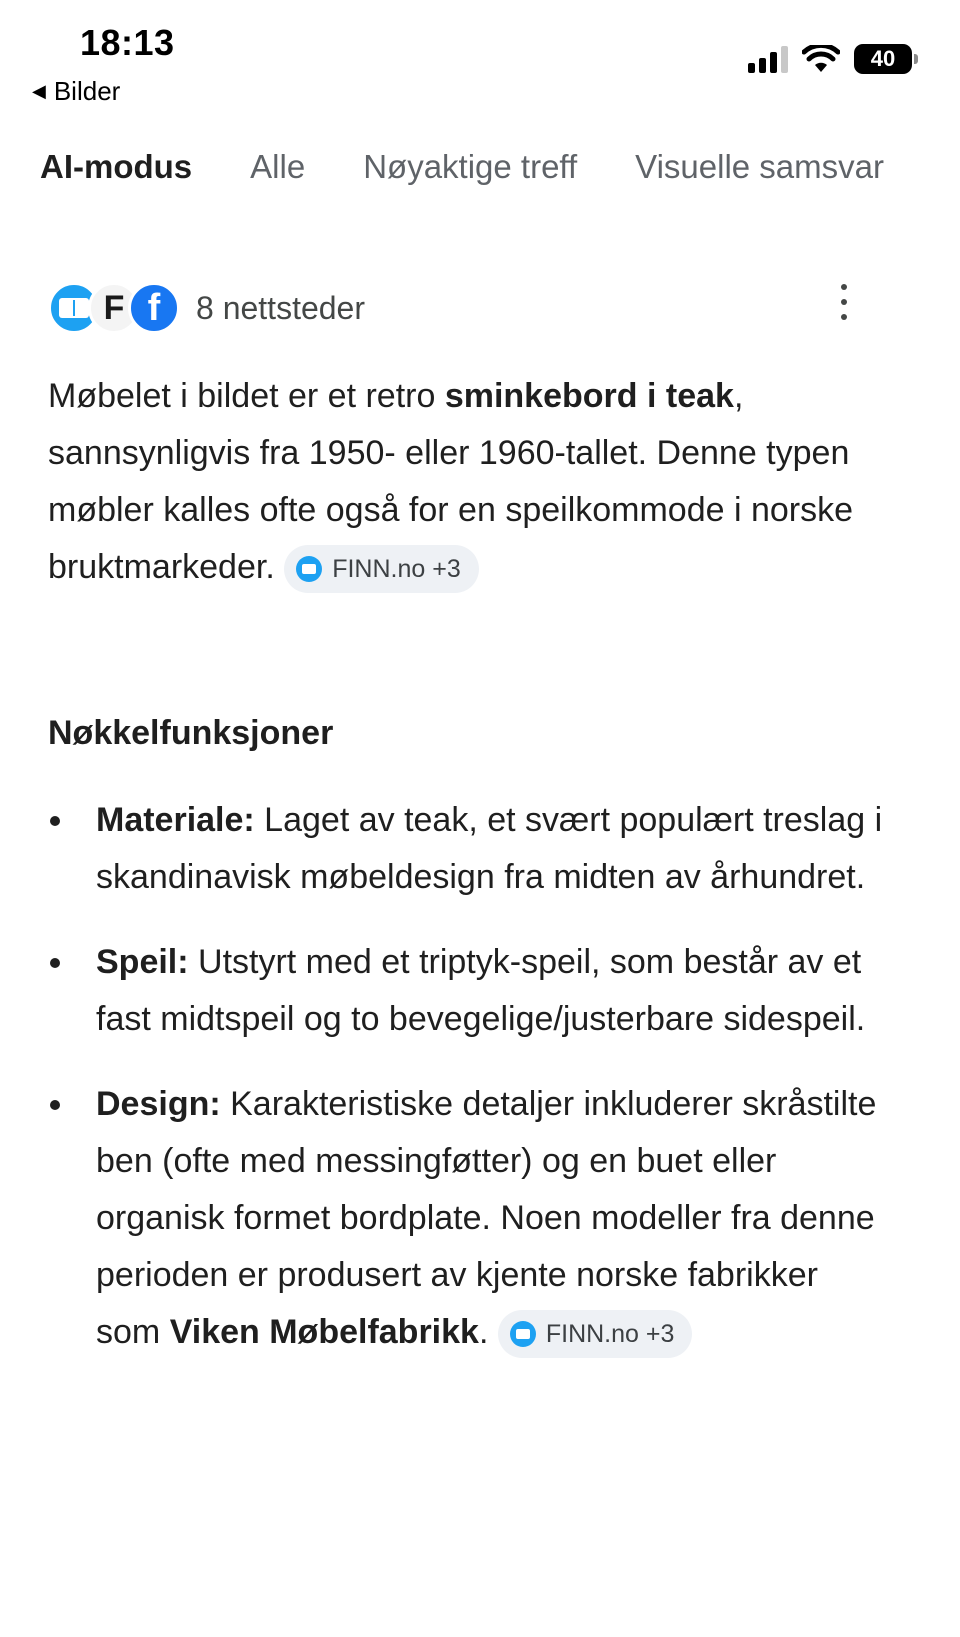  What do you see at coordinates (154, 308) in the screenshot?
I see `facebook-icon: f` at bounding box center [154, 308].